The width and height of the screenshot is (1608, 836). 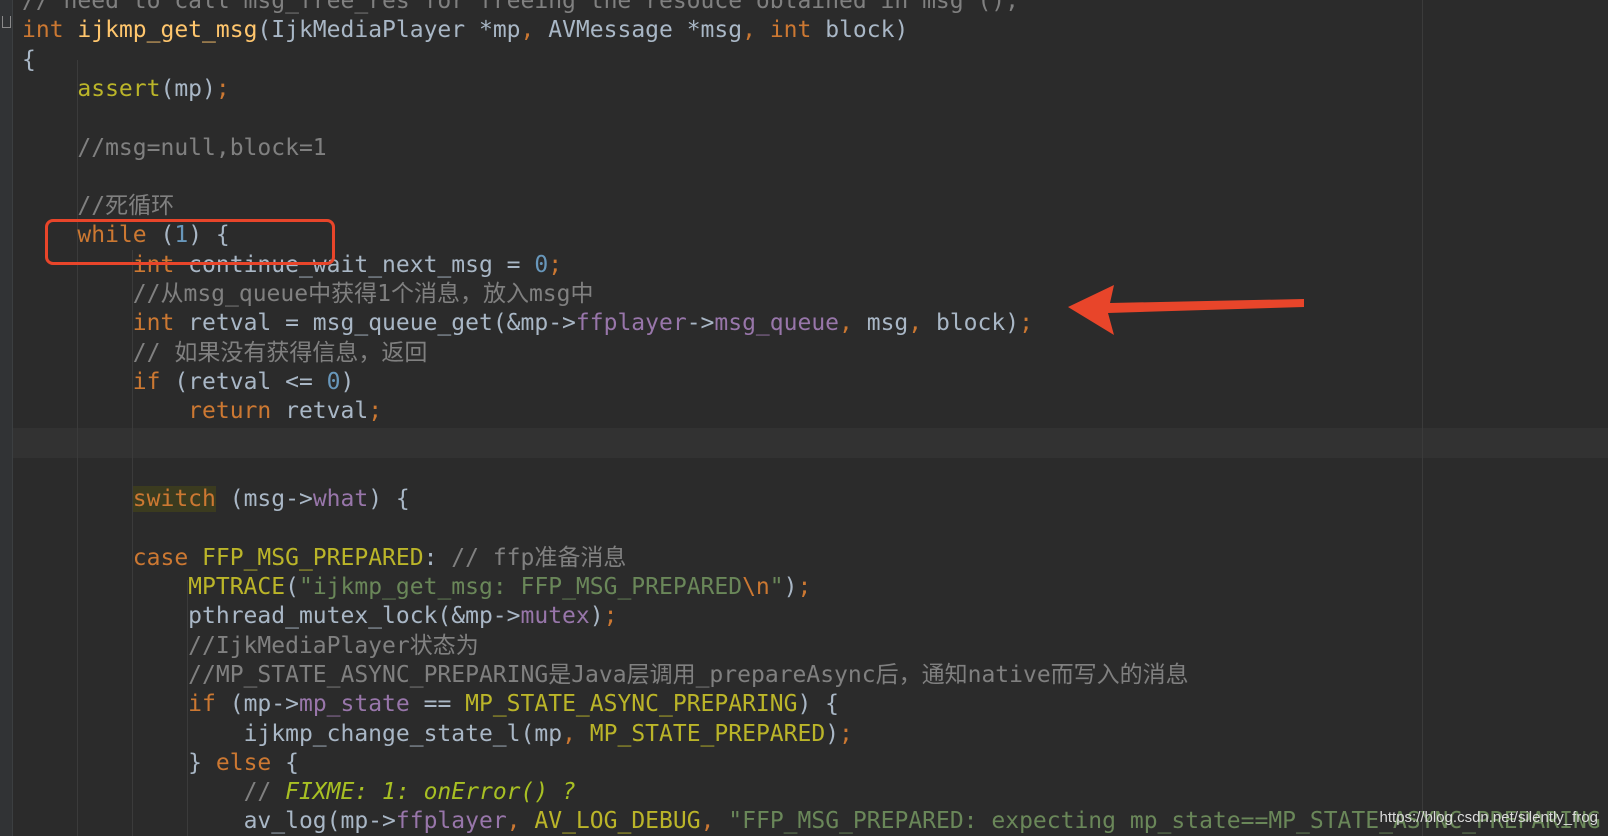 I want to click on code-token: retval, so click(x=320, y=411).